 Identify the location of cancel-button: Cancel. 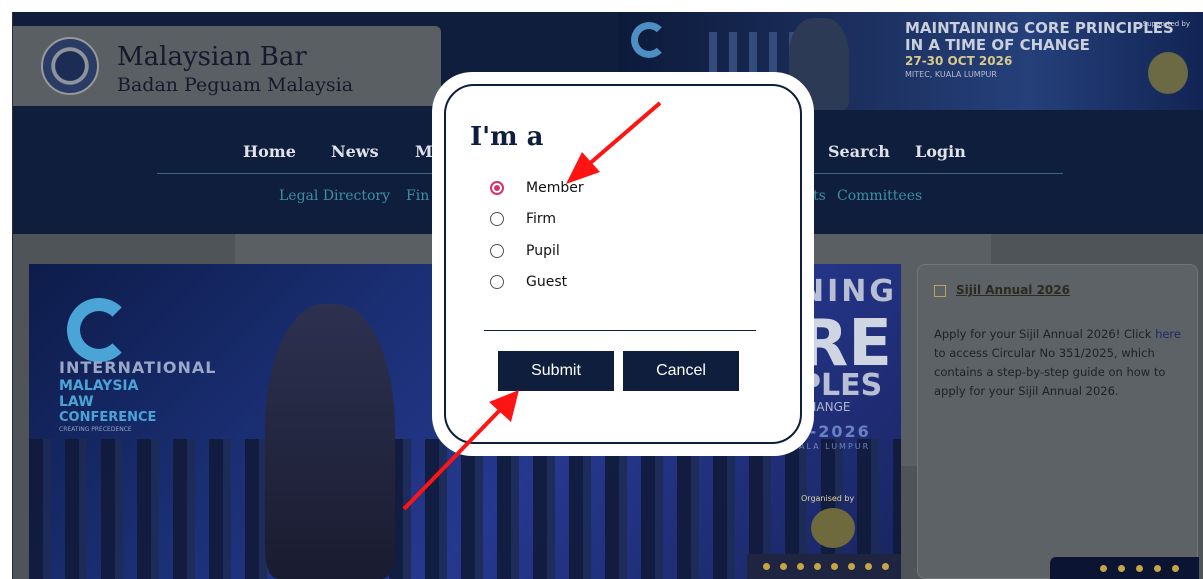
(681, 371).